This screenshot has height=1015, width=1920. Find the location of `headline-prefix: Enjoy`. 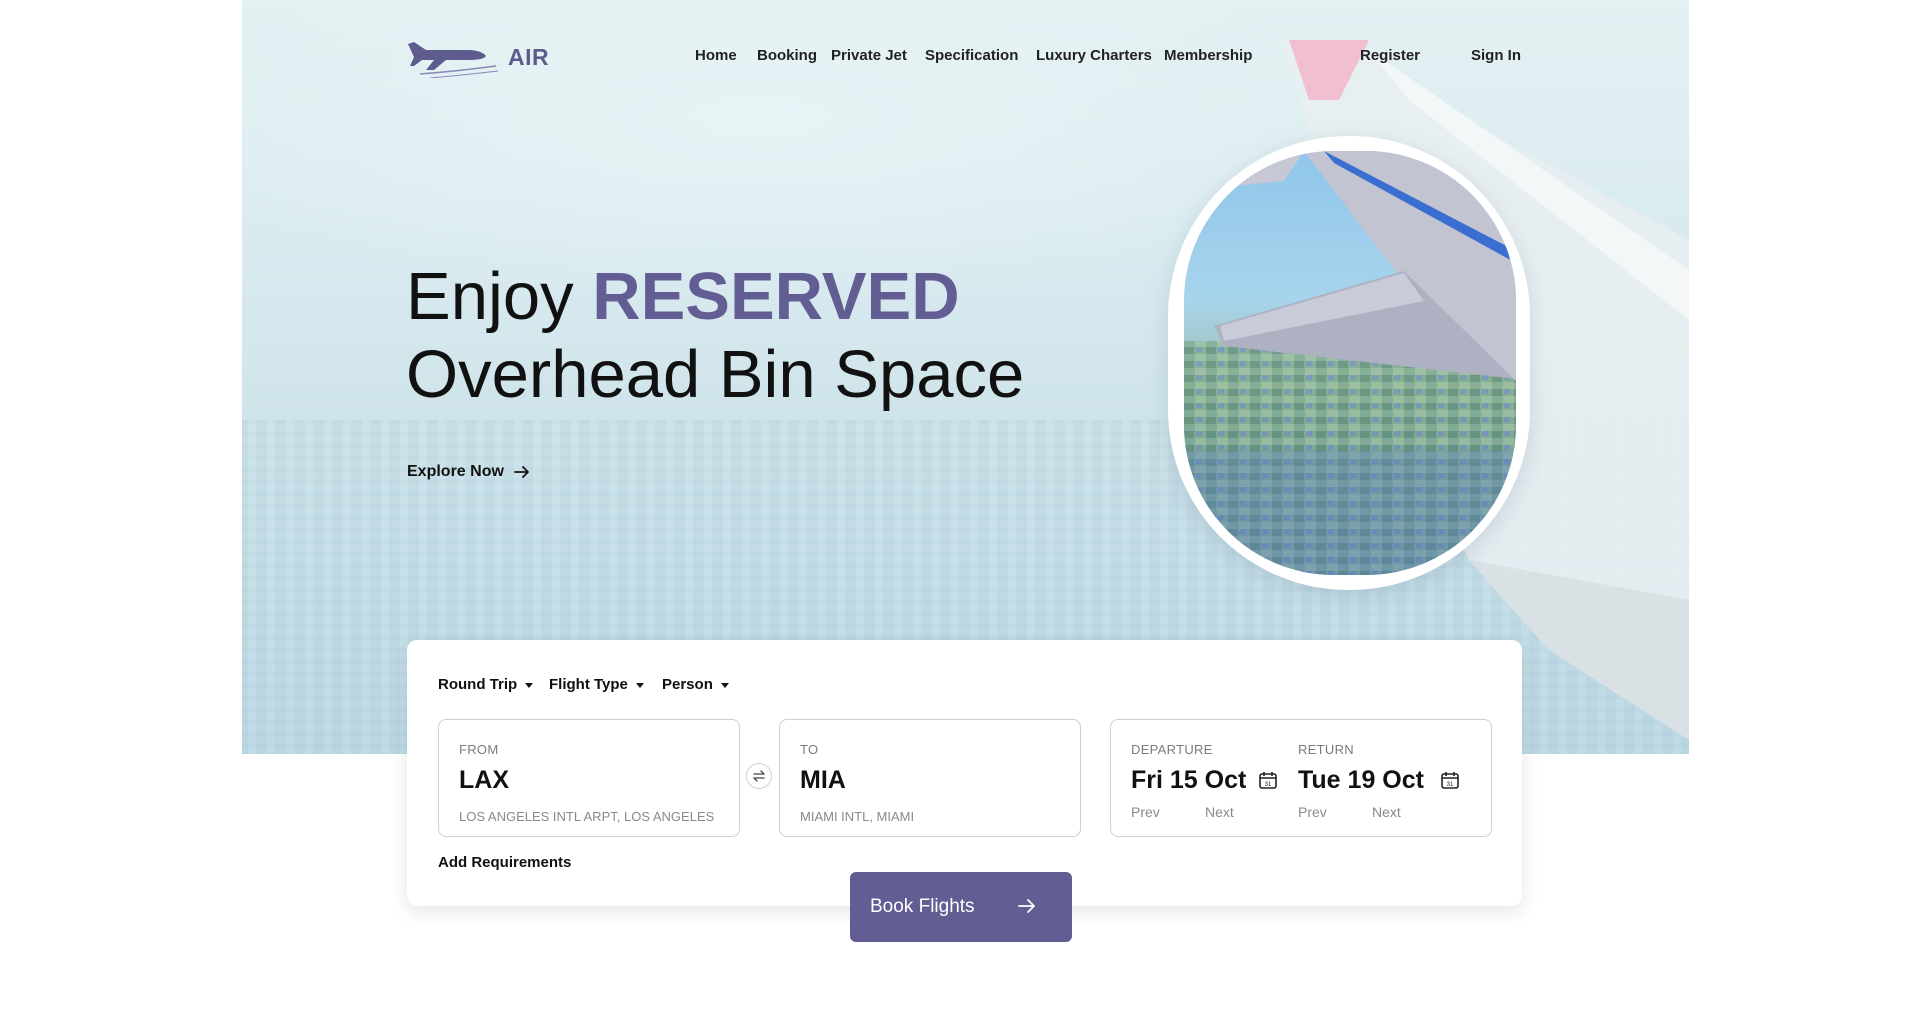

headline-prefix: Enjoy is located at coordinates (490, 296).